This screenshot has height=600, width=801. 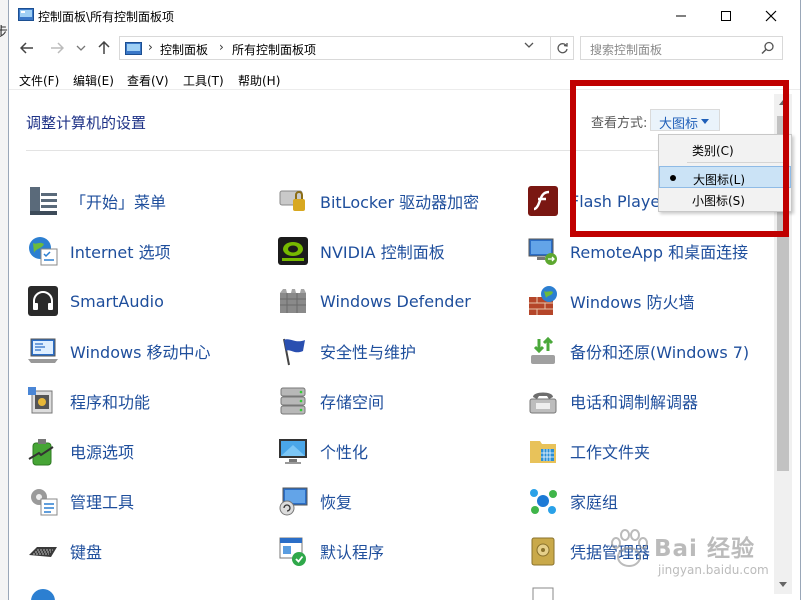 What do you see at coordinates (118, 202) in the screenshot?
I see `item-label: 「开始」菜单` at bounding box center [118, 202].